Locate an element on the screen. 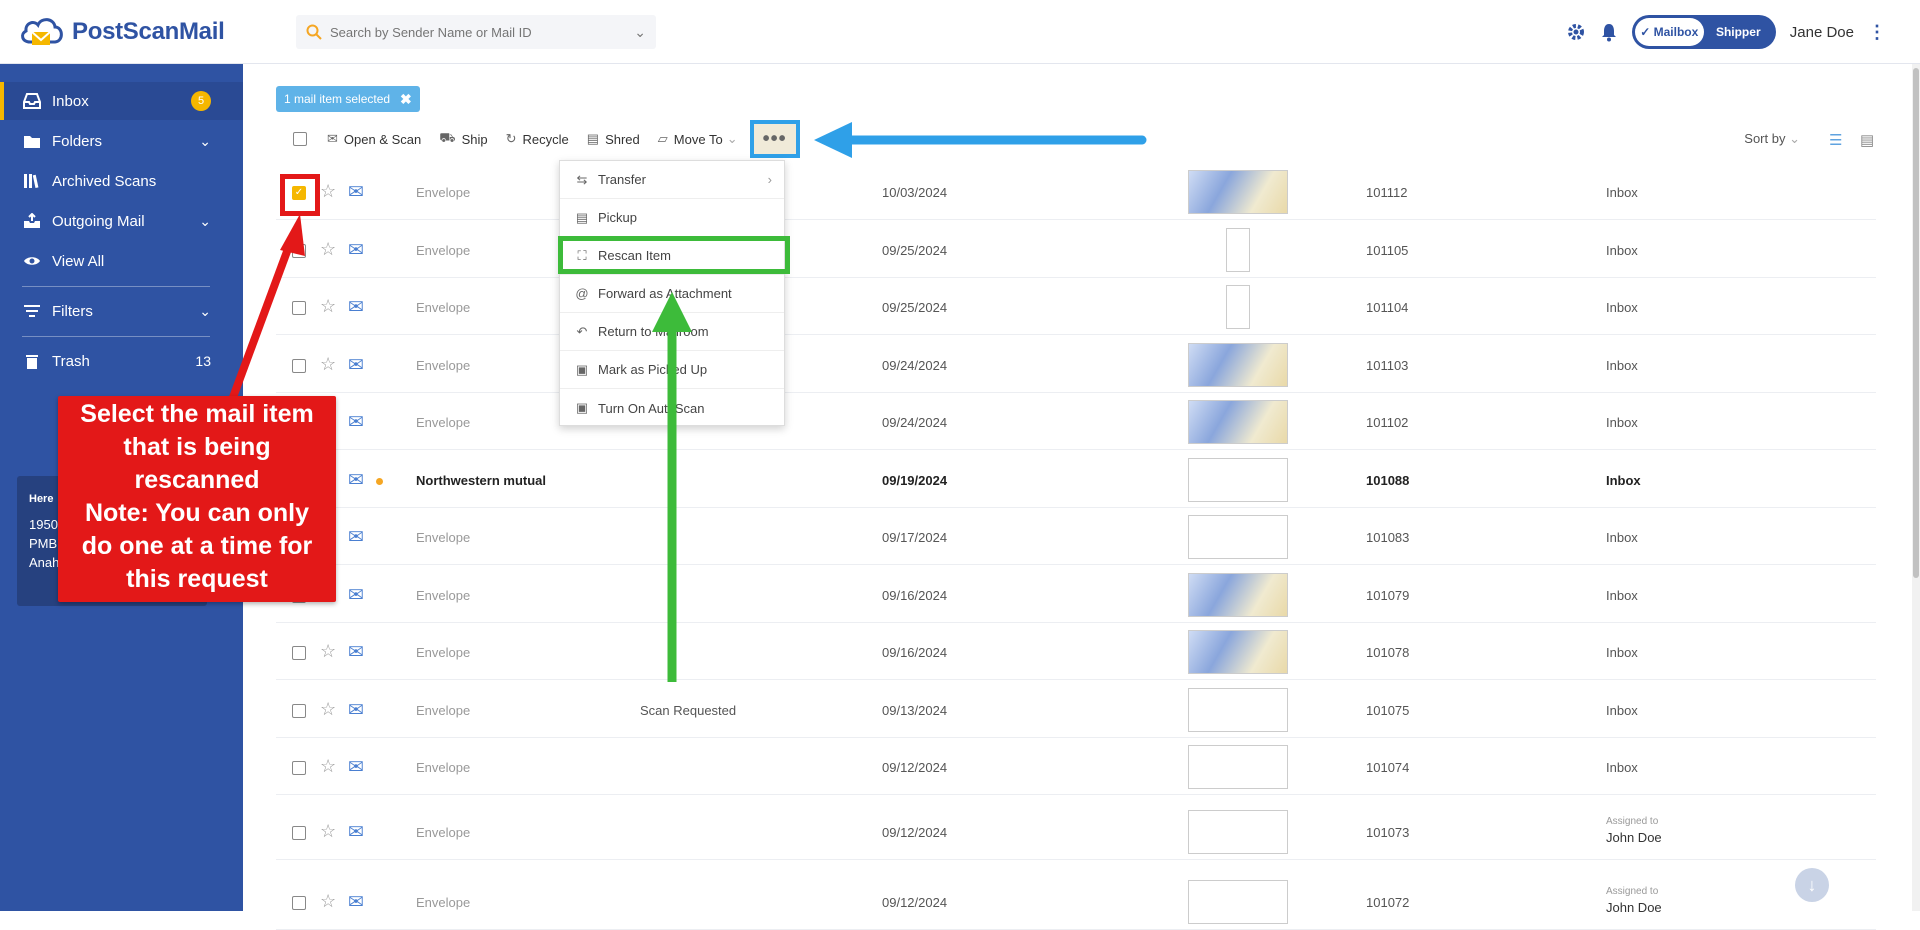 This screenshot has width=1920, height=930. move-to-button: ▱ Move To ⌄ is located at coordinates (698, 139).